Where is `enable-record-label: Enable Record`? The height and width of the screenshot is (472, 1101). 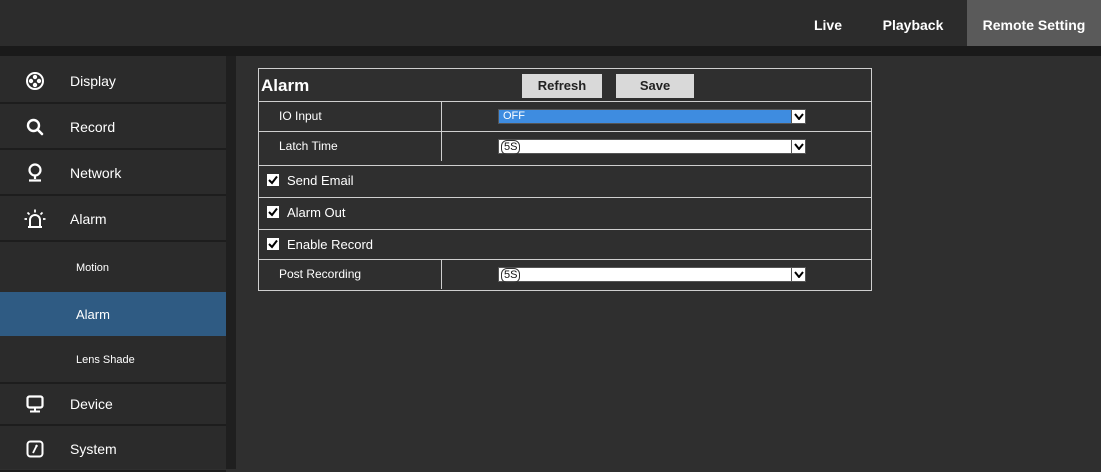 enable-record-label: Enable Record is located at coordinates (330, 244).